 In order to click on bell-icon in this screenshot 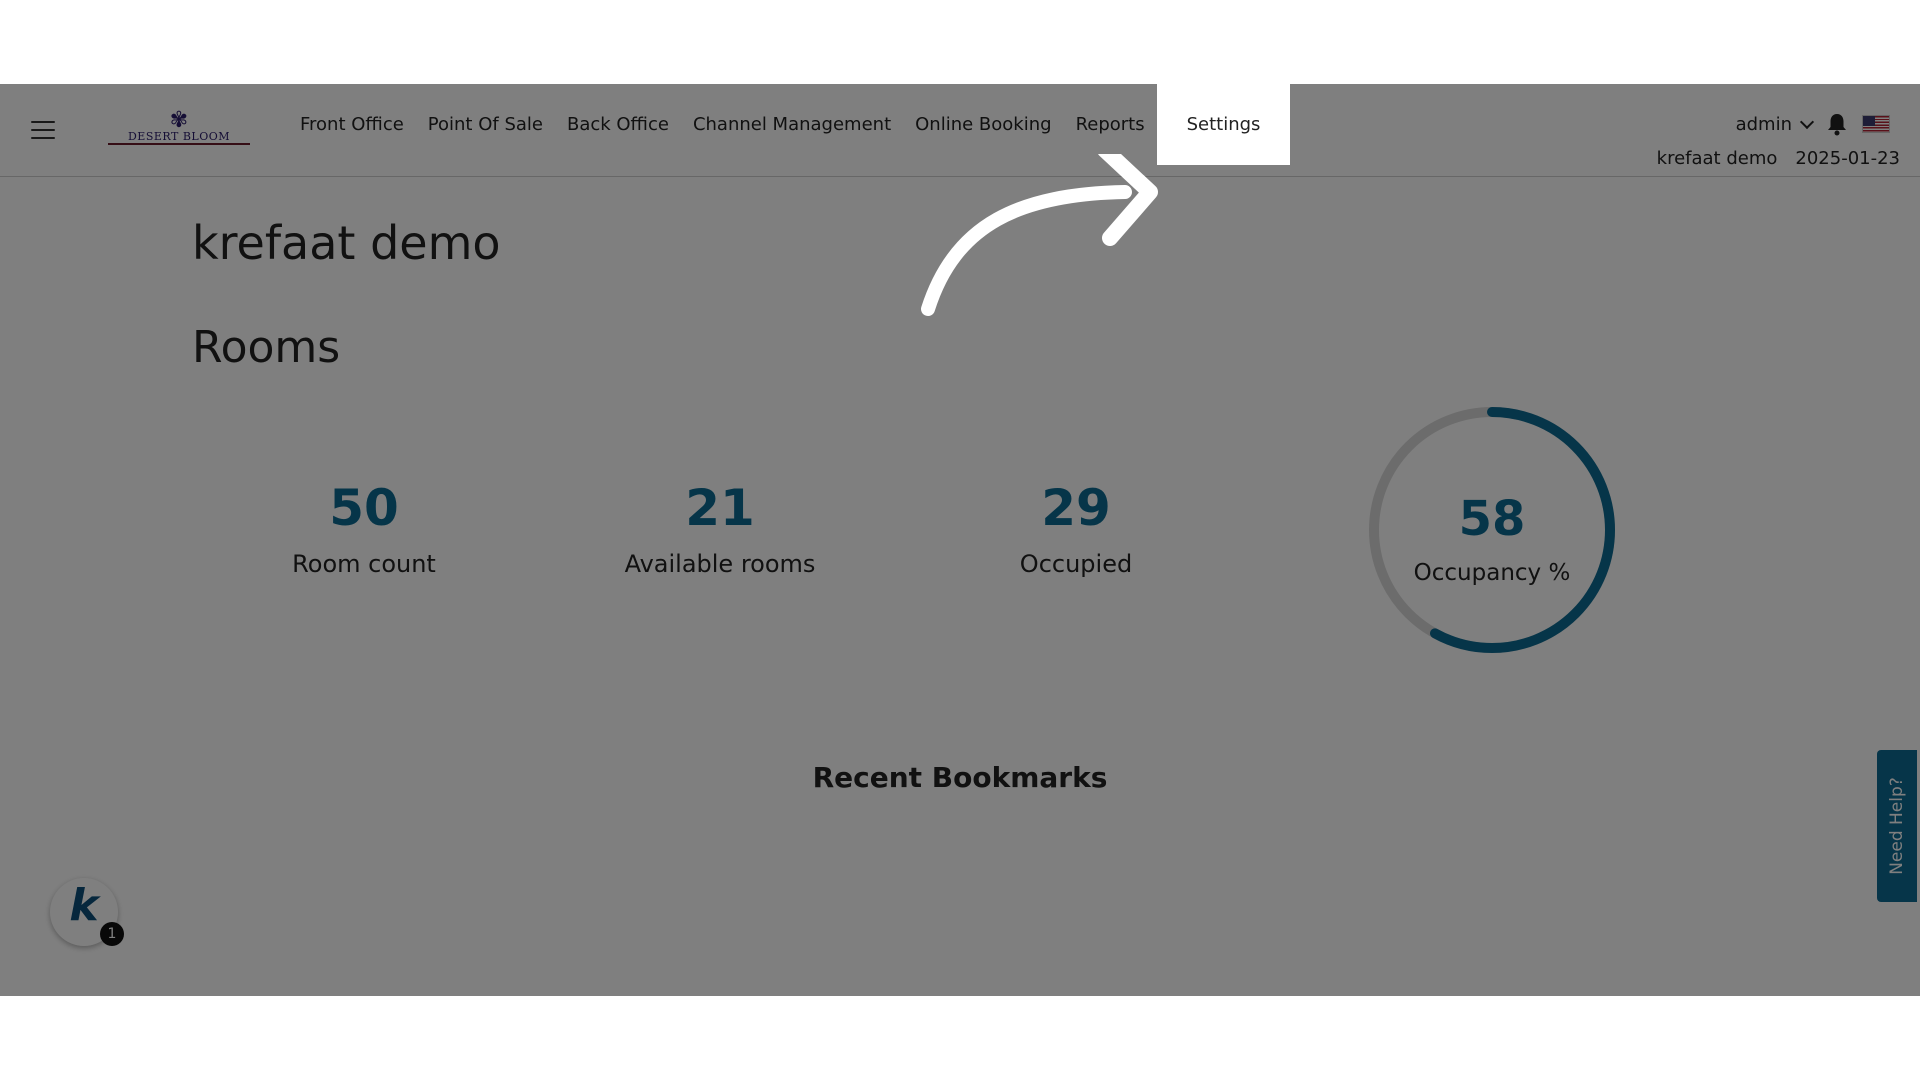, I will do `click(1837, 124)`.